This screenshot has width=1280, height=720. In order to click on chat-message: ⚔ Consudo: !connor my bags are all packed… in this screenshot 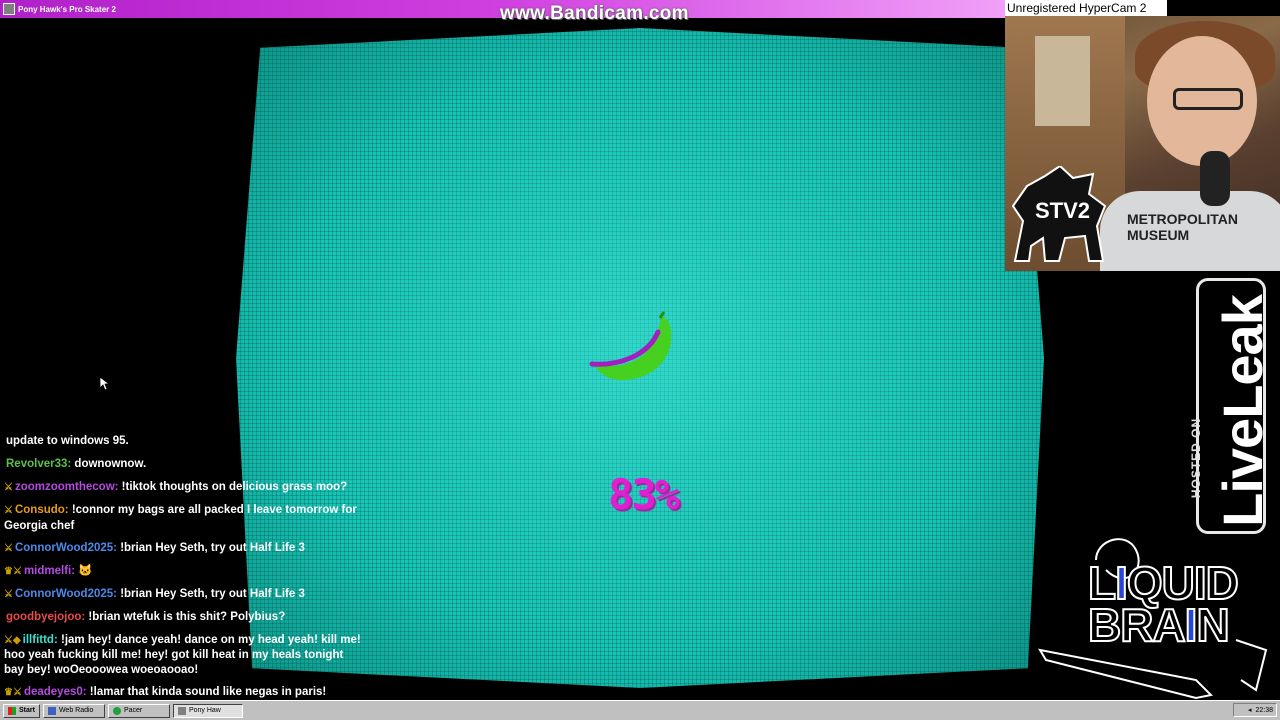, I will do `click(180, 518)`.